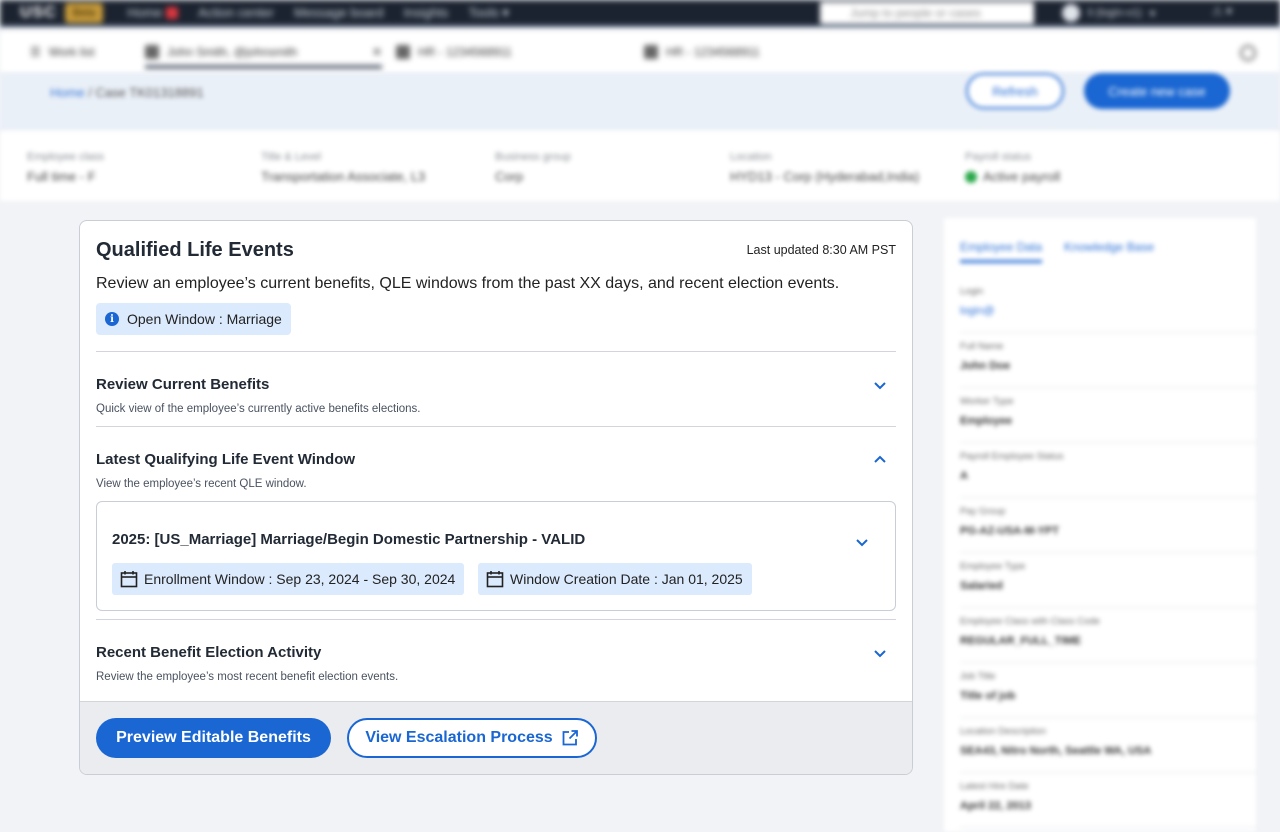 This screenshot has width=1280, height=832. Describe the element at coordinates (1222, 11) in the screenshot. I see `alert-icon: ⚠ ▾` at that location.